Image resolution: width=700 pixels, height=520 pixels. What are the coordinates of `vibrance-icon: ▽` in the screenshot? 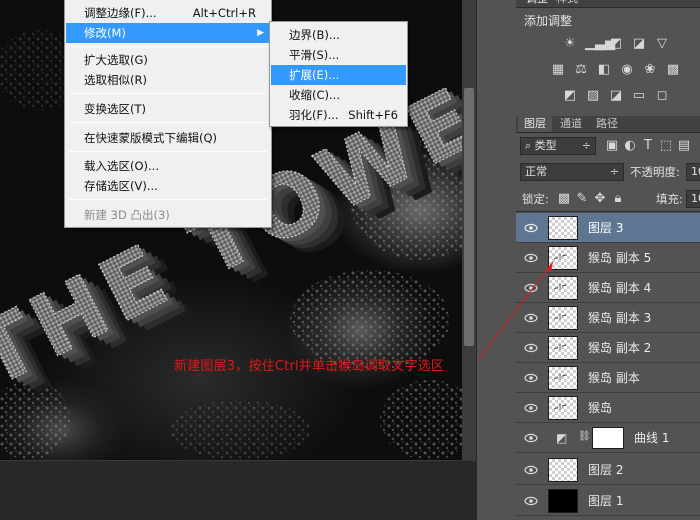 It's located at (662, 44).